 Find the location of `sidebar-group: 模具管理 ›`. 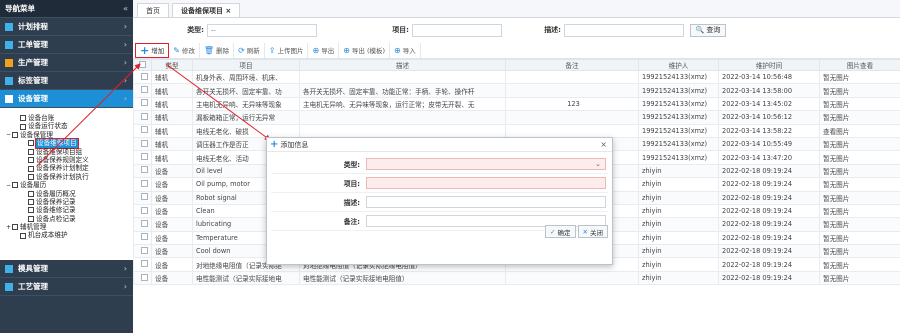

sidebar-group: 模具管理 › is located at coordinates (66, 269).